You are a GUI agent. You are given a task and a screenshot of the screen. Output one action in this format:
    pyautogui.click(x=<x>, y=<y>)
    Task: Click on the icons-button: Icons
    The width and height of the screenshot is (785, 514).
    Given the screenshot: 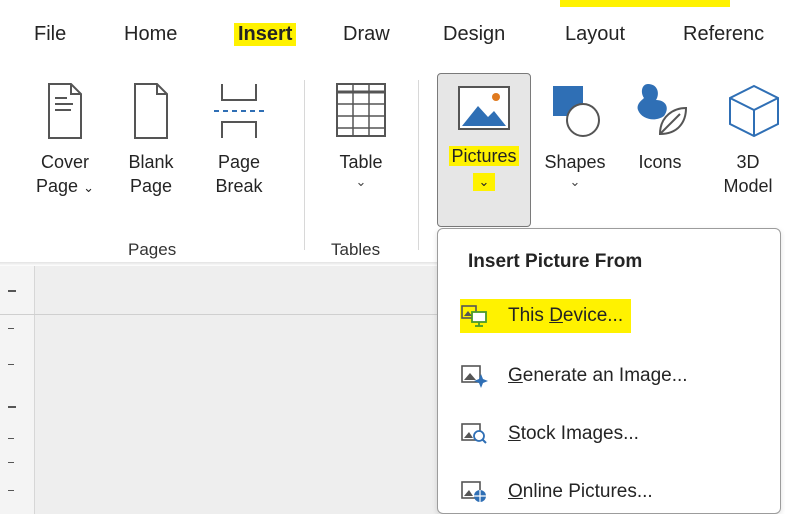 What is the action you would take?
    pyautogui.click(x=660, y=128)
    